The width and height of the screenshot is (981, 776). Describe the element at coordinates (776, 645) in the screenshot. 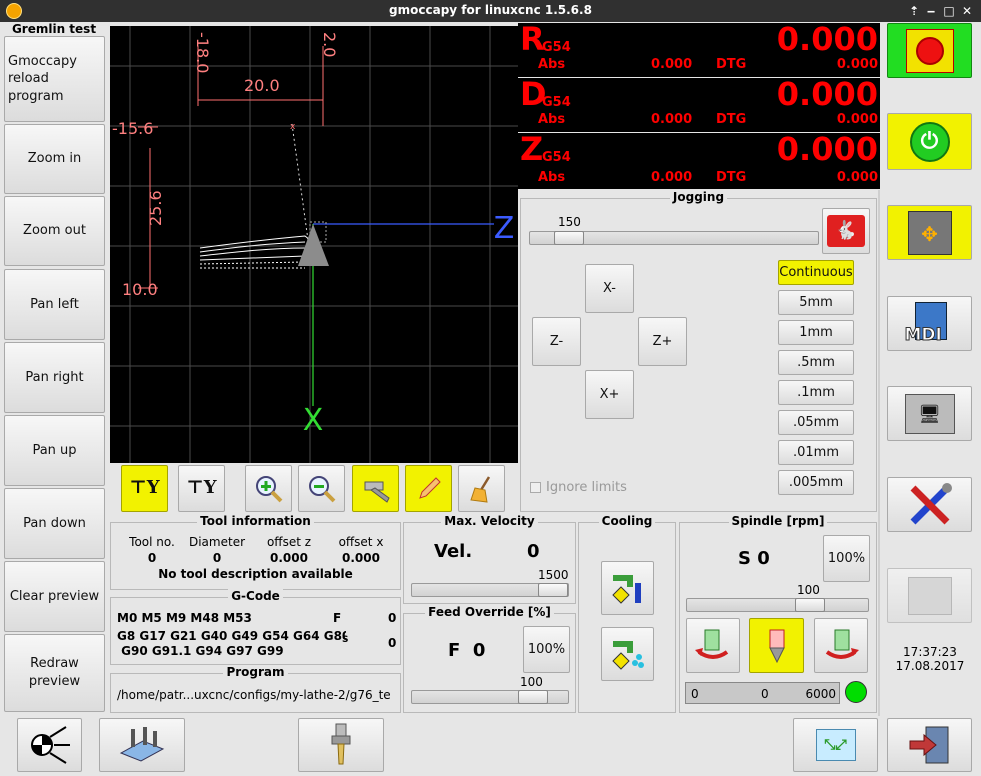

I see `spindle-stop-button` at that location.